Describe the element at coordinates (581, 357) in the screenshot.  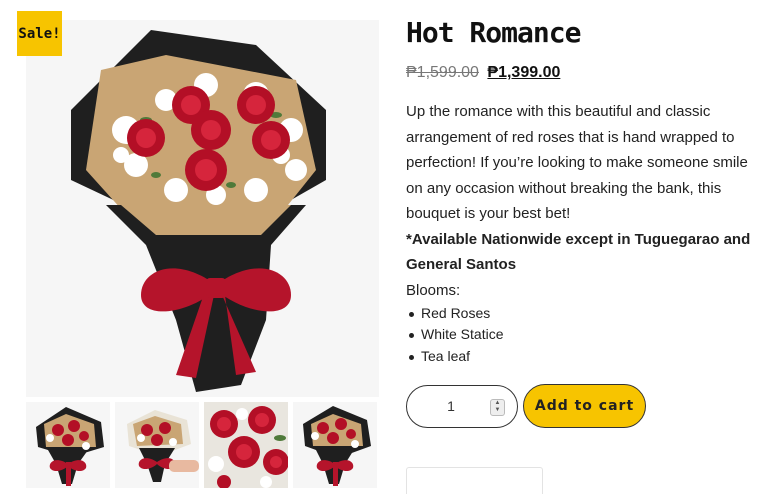
I see `list-item: Tea leaf` at that location.